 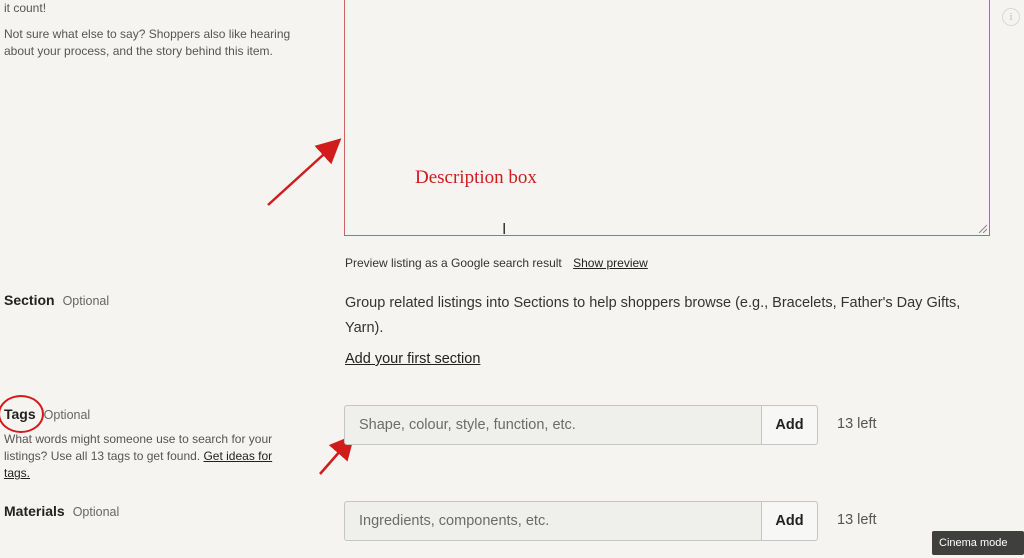 What do you see at coordinates (978, 543) in the screenshot?
I see `cinema-mode-tooltip: Cinema mode (t)` at bounding box center [978, 543].